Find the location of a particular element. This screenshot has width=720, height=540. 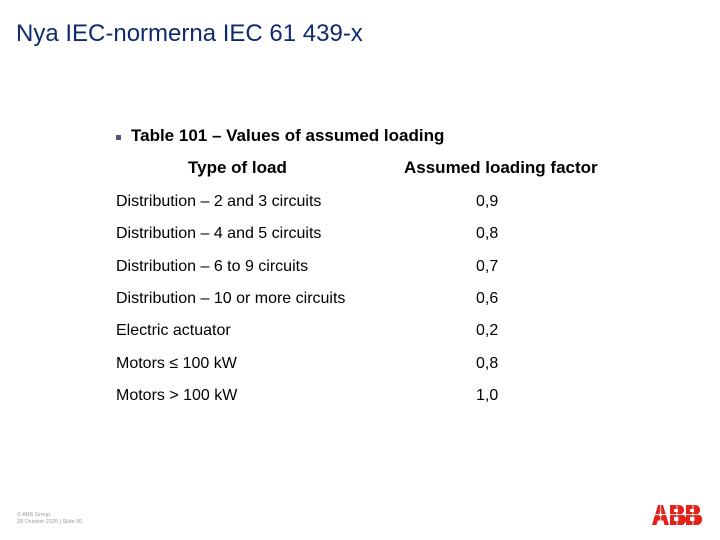

table-row: Motors > 100 kW 1,0 is located at coordinates (326, 398).